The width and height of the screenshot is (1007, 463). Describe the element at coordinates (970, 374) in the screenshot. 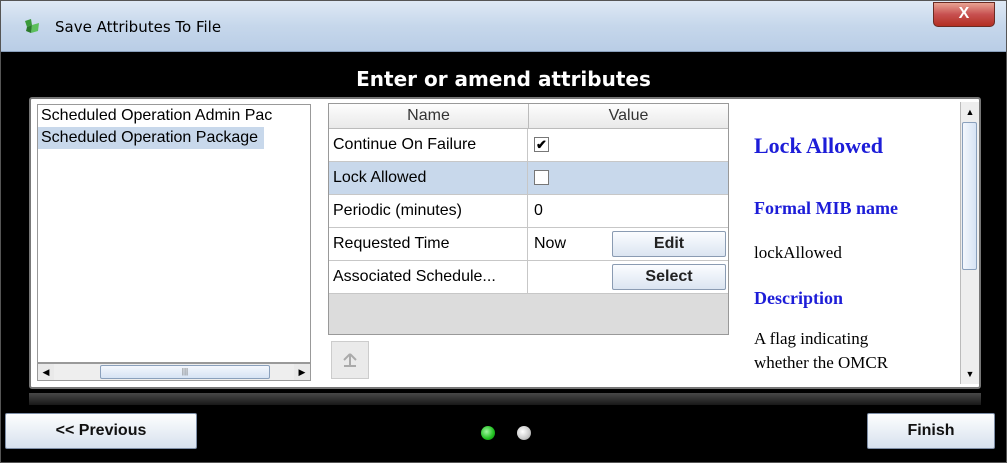

I see `scroll-down-icon: ▼` at that location.